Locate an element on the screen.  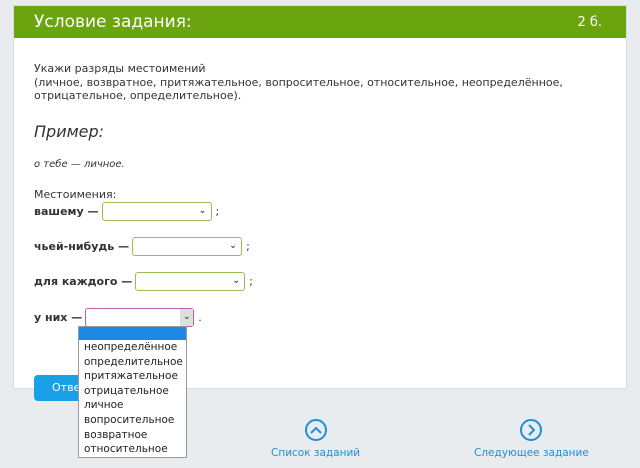
pronoun-row-3: для каждого — ⌄ ; is located at coordinates (143, 281).